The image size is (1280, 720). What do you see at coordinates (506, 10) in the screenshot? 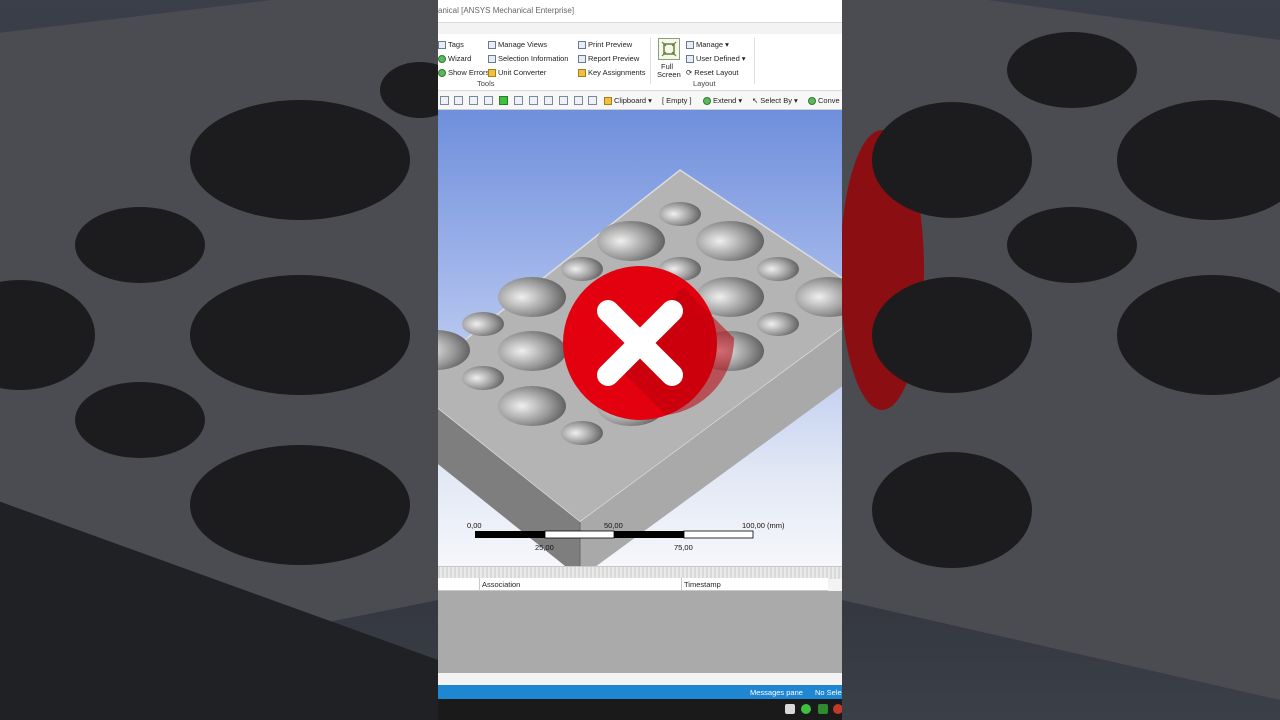
I see `window-title: anical [ANSYS Mechanical Enterprise]` at bounding box center [506, 10].